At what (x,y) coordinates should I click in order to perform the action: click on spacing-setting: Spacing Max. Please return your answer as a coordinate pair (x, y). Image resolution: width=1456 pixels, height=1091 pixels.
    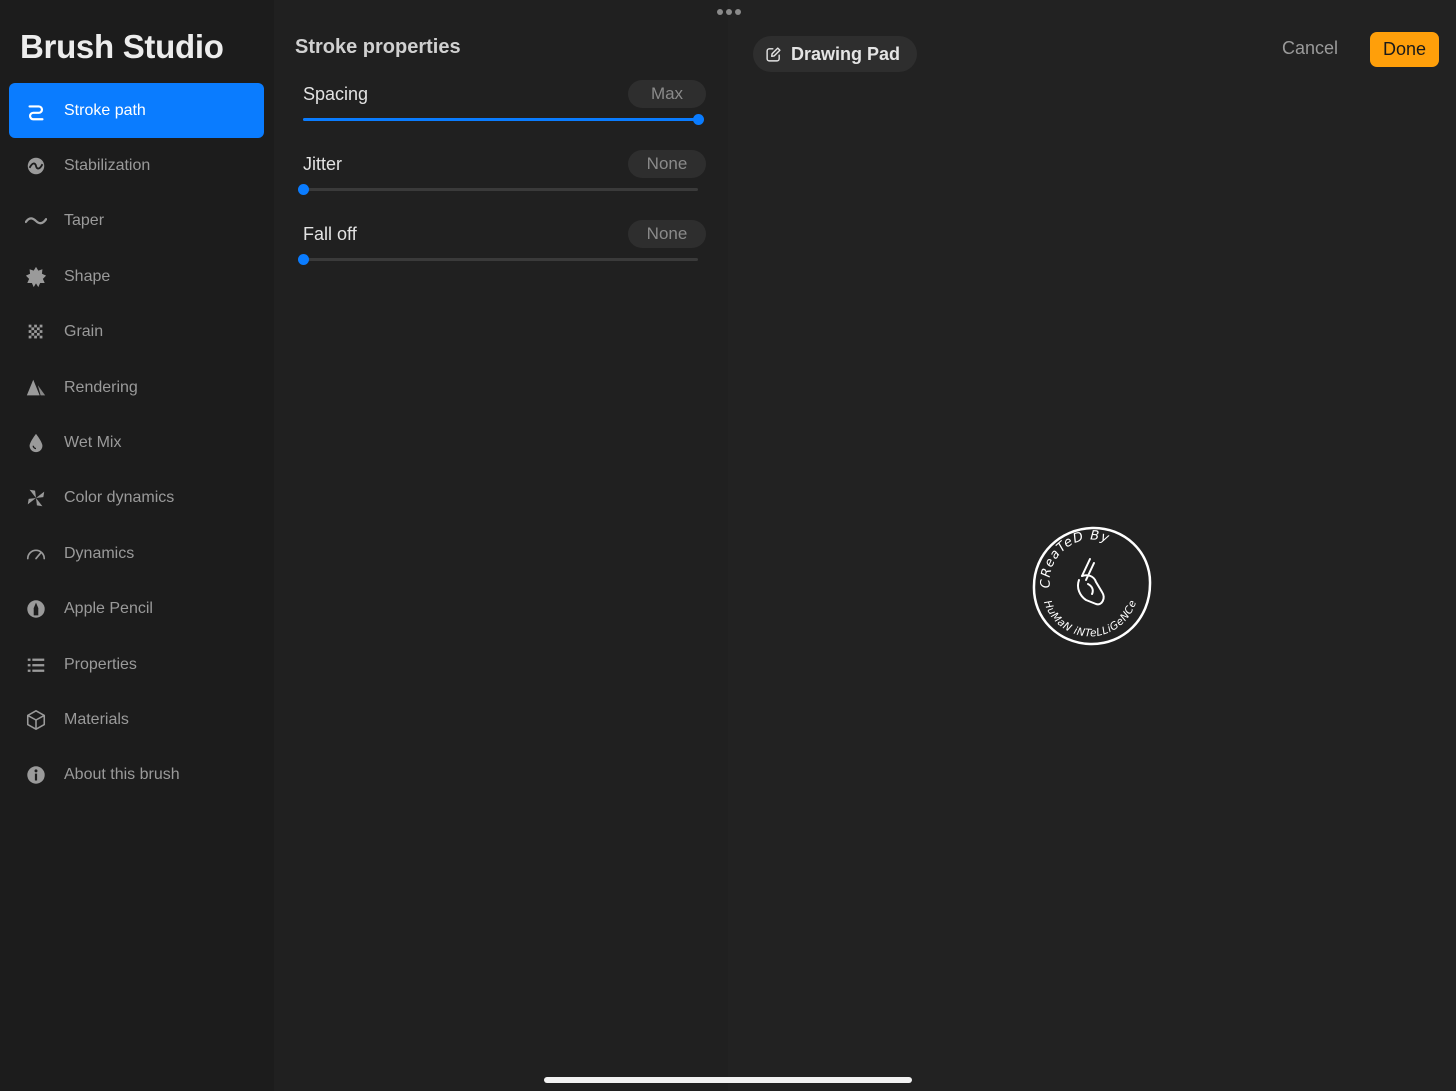
    Looking at the image, I should click on (504, 110).